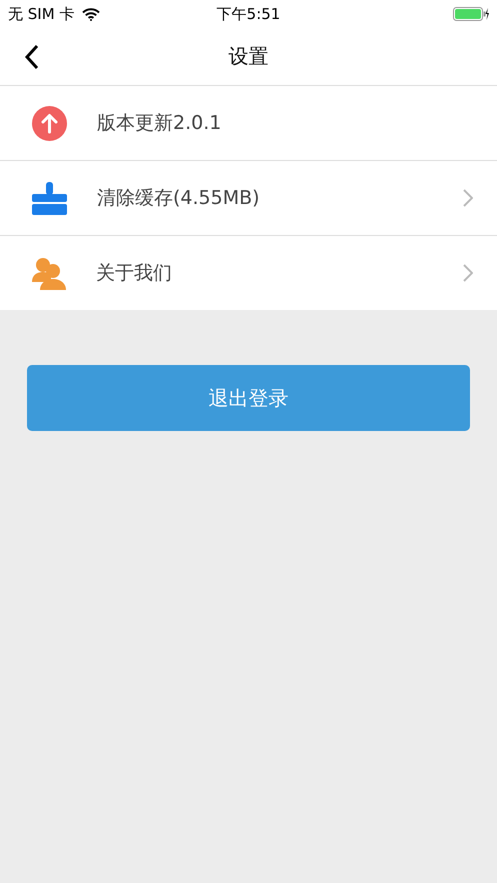 Image resolution: width=497 pixels, height=883 pixels. I want to click on carrier-label: 无 SIM 卡, so click(41, 14).